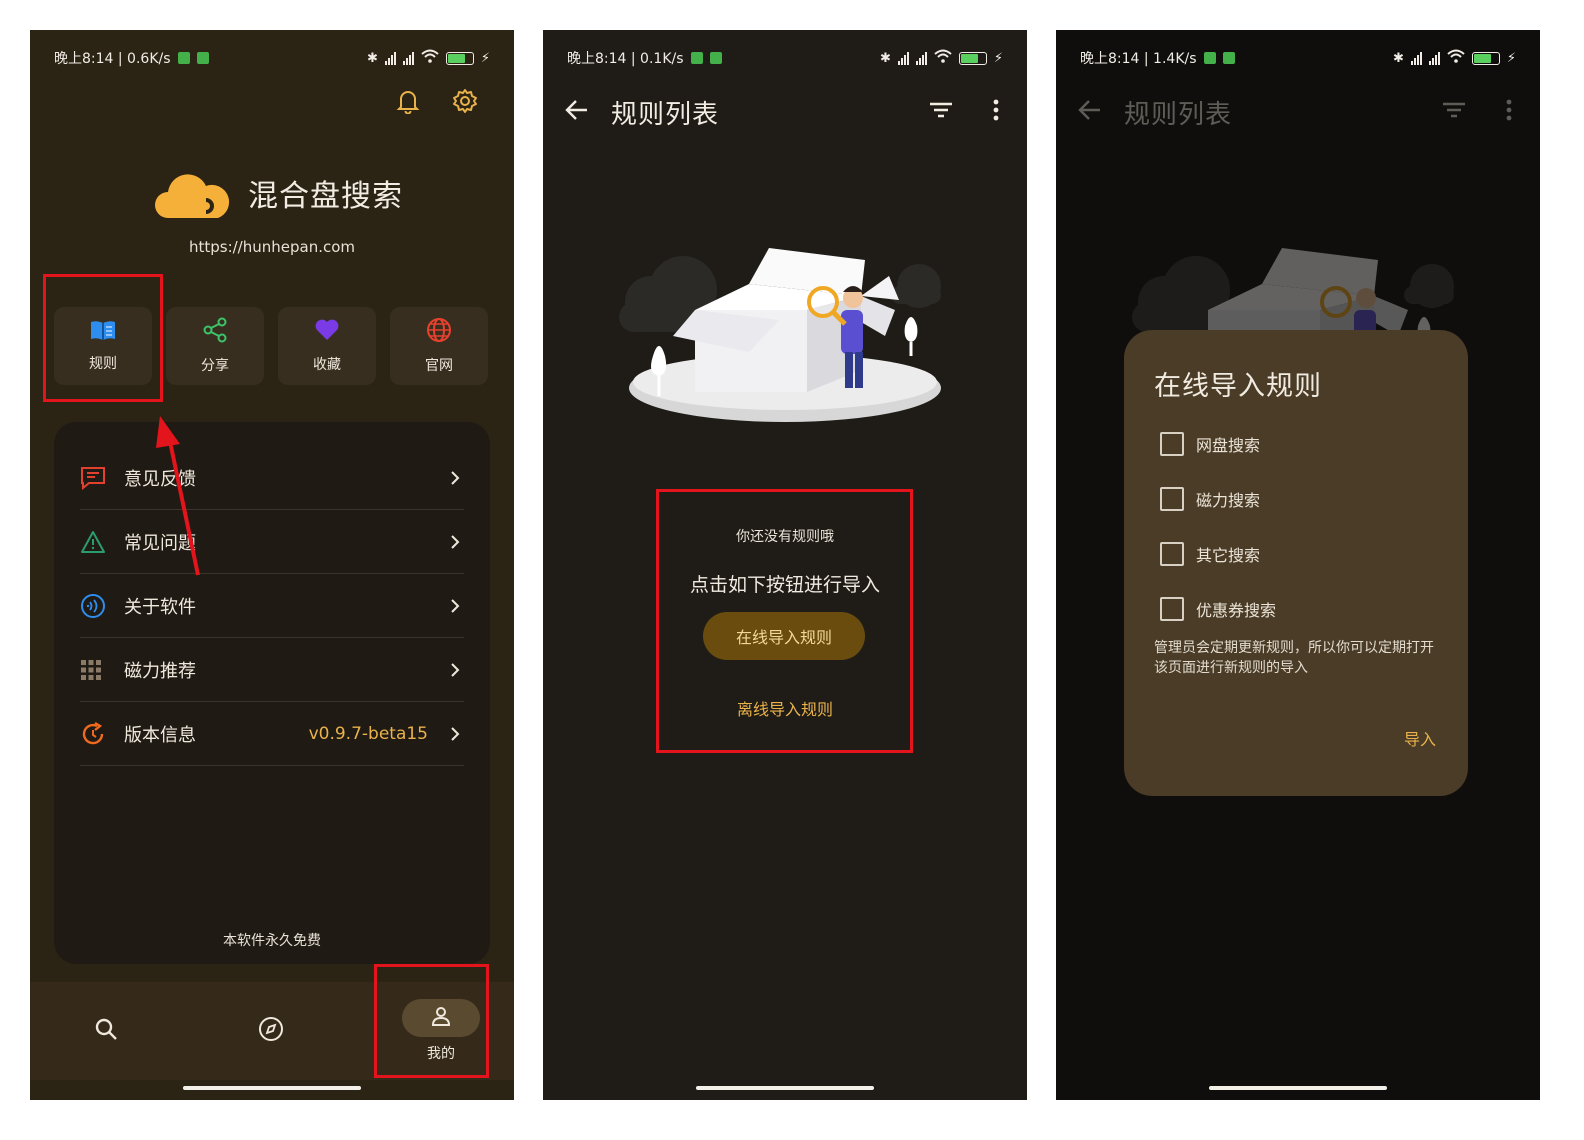 The height and width of the screenshot is (1140, 1584). I want to click on menu-item-feedback: 意见反馈, so click(272, 478).